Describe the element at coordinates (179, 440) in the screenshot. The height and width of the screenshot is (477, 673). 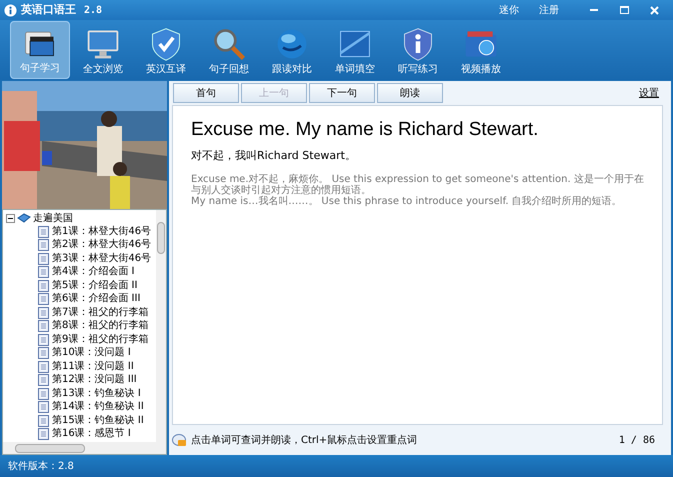
I see `speech-bubble-icon` at that location.